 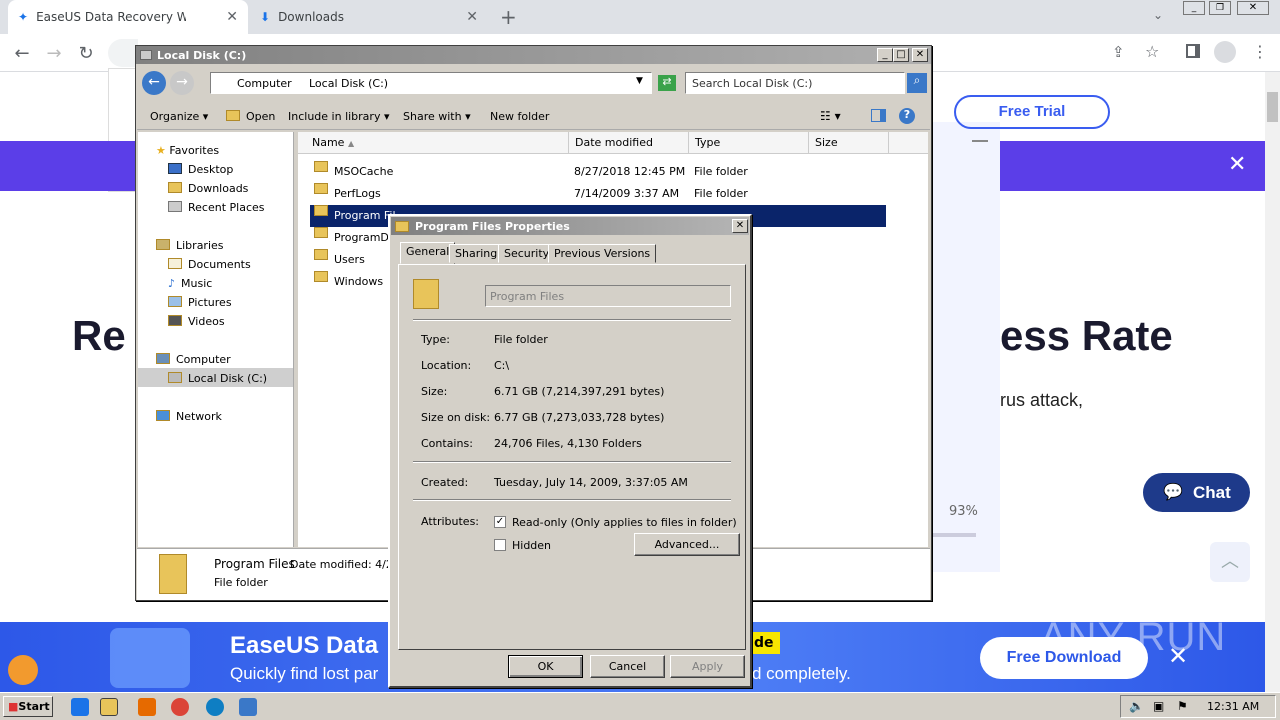 What do you see at coordinates (254, 564) in the screenshot?
I see `details-name: Program Files` at bounding box center [254, 564].